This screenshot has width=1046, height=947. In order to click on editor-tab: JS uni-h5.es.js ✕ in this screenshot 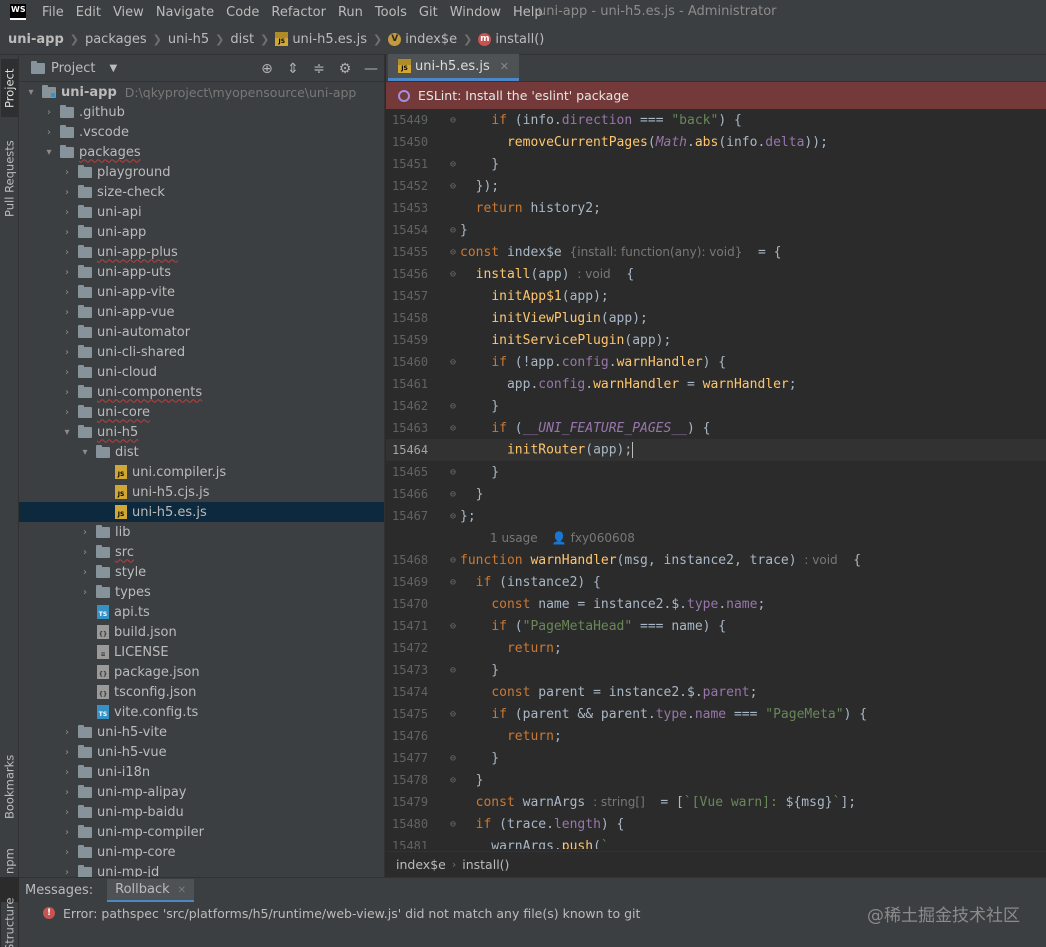, I will do `click(453, 67)`.